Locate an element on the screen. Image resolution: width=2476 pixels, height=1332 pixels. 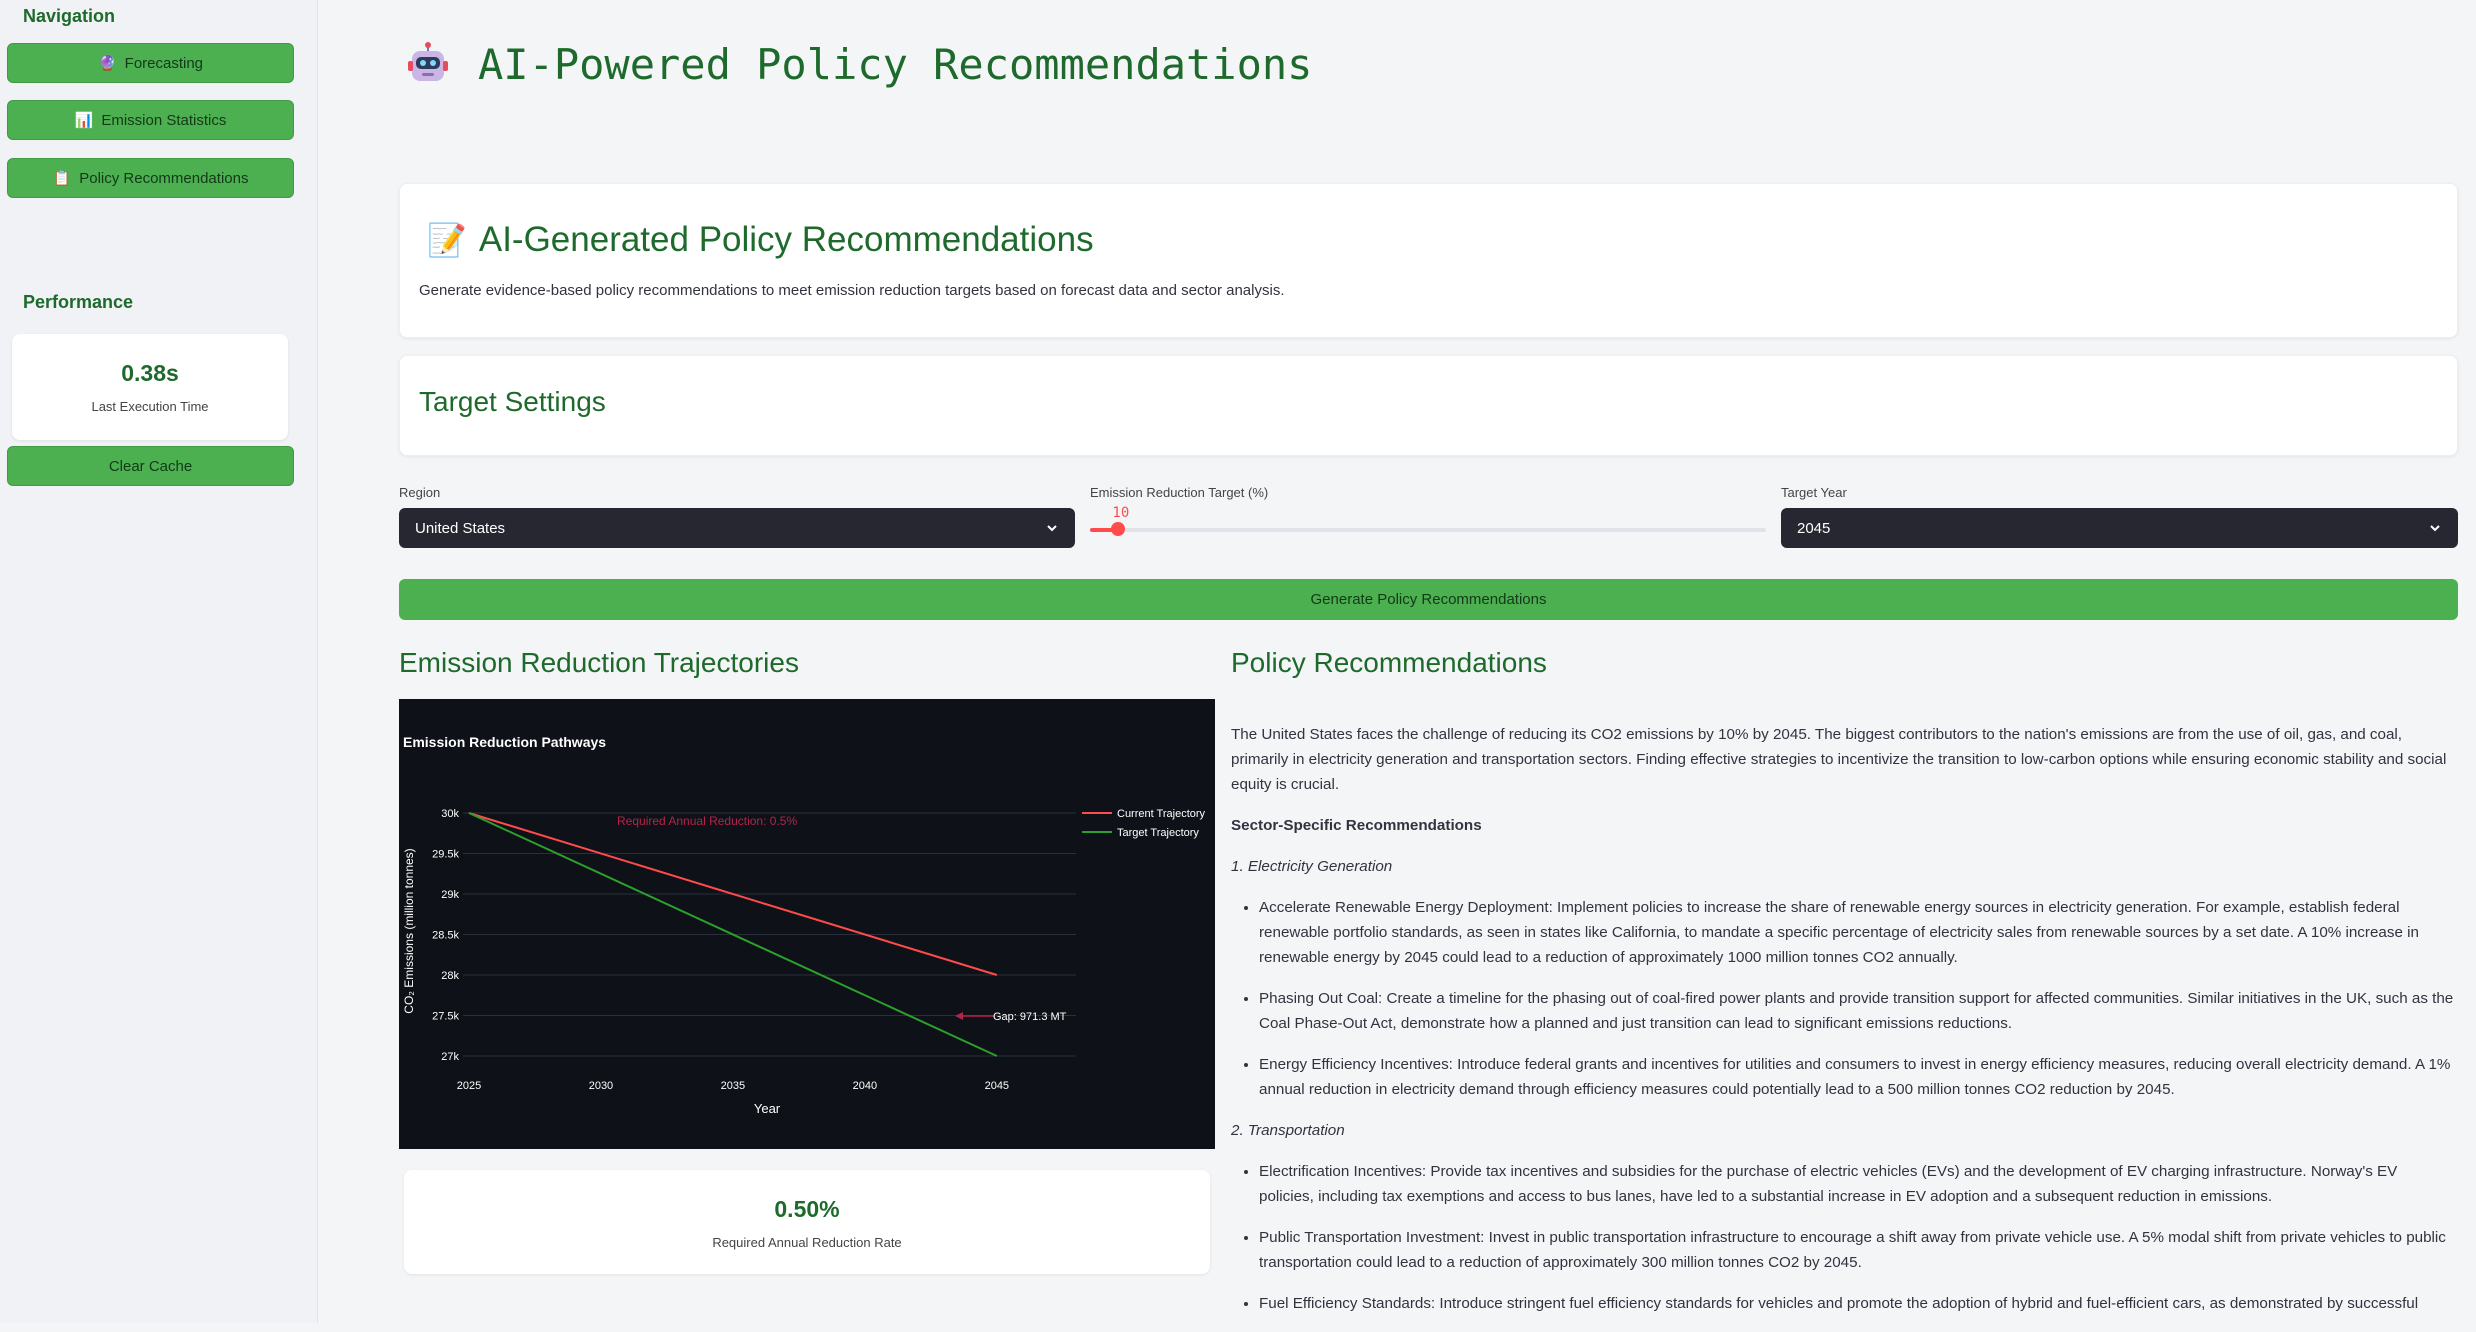
chart-x-tick: 2045 is located at coordinates (997, 1086).